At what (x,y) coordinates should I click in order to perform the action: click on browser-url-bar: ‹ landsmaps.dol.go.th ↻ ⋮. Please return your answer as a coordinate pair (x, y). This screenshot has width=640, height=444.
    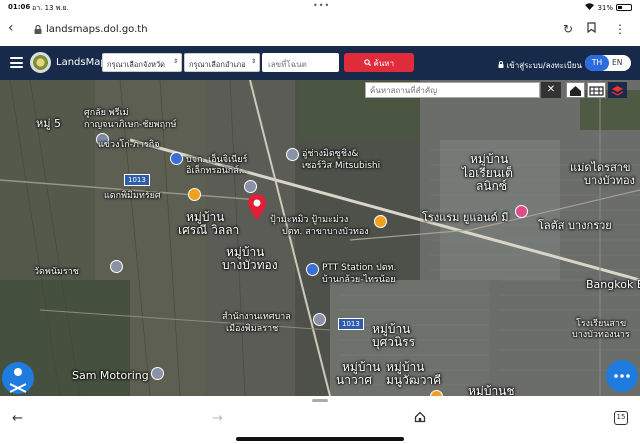
    Looking at the image, I should click on (320, 30).